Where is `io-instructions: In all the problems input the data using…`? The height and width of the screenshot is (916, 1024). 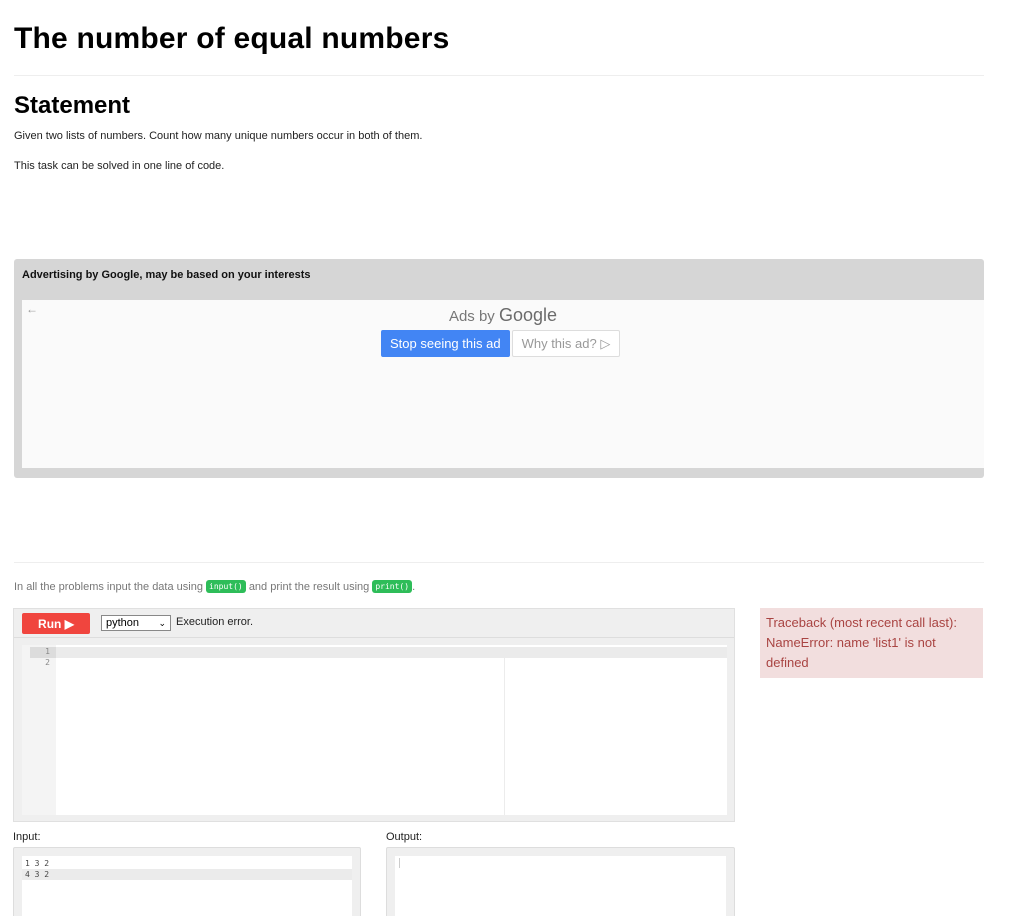 io-instructions: In all the problems input the data using… is located at coordinates (214, 586).